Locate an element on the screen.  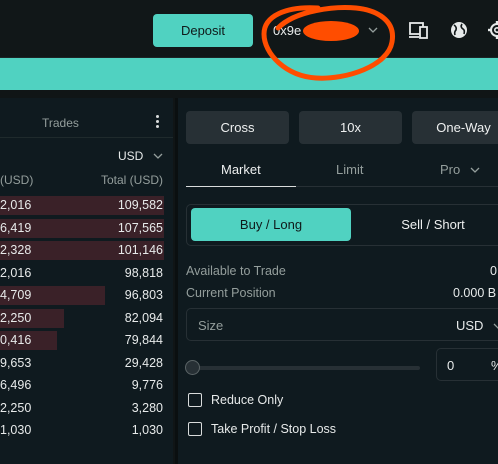
trade-total: 109,582 is located at coordinates (140, 205).